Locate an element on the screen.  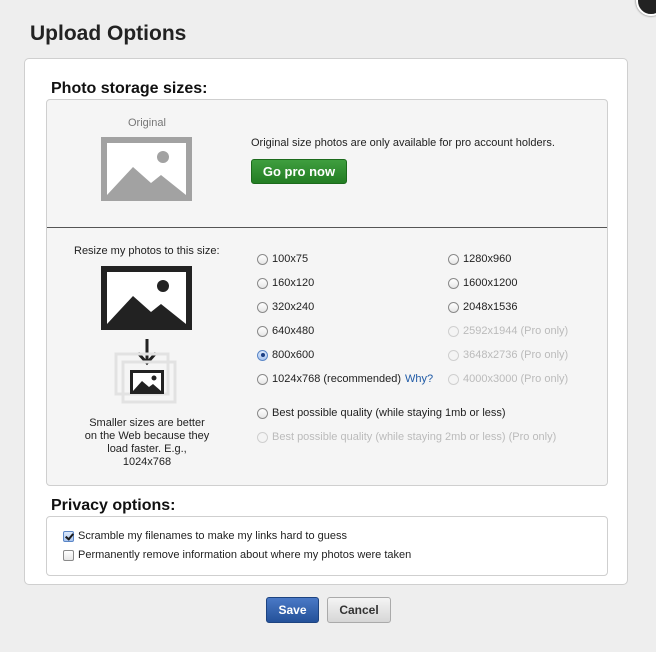
go-pro-button: Go pro now is located at coordinates (299, 171).